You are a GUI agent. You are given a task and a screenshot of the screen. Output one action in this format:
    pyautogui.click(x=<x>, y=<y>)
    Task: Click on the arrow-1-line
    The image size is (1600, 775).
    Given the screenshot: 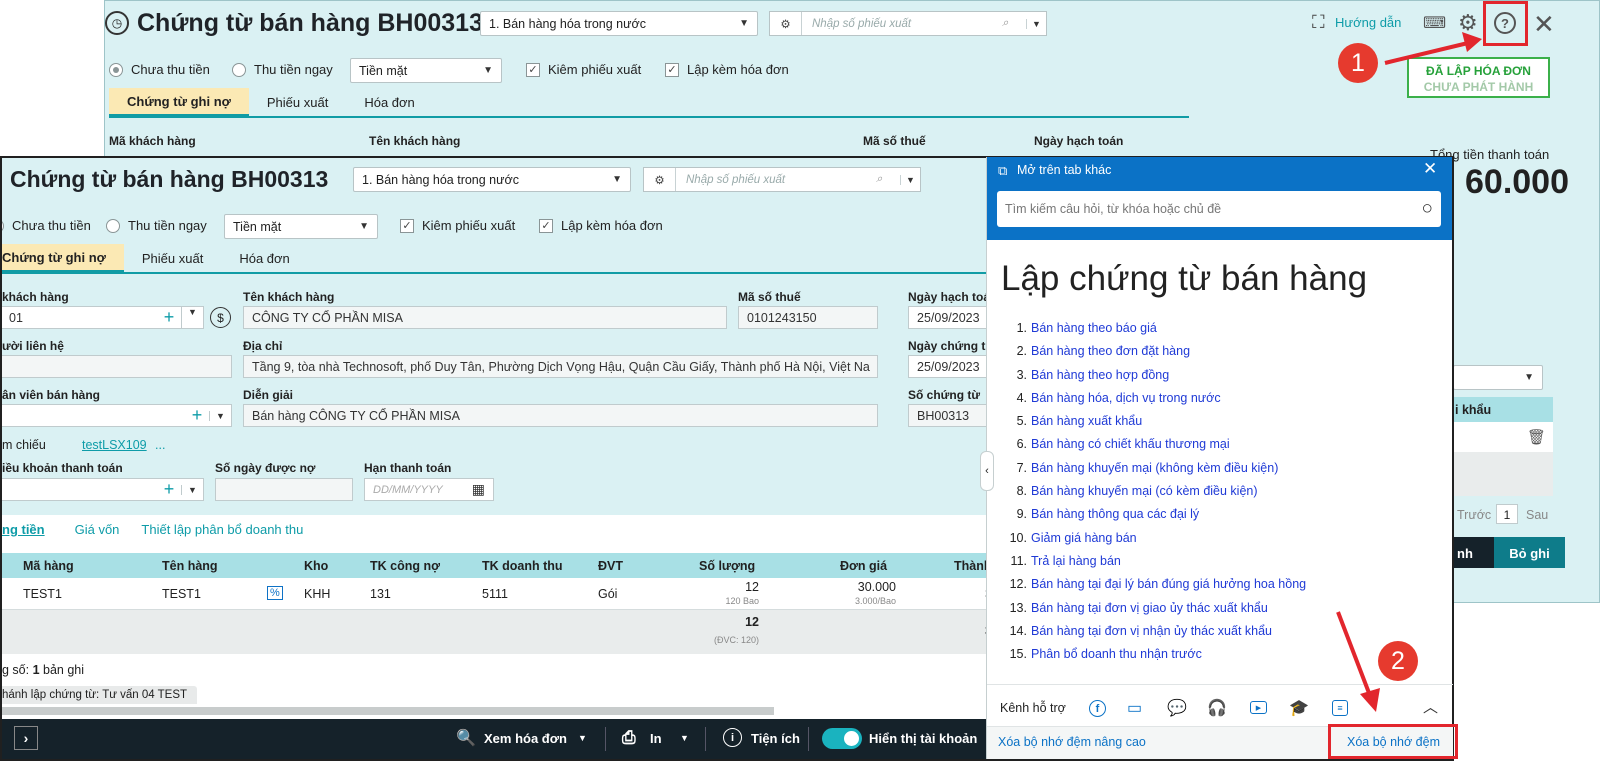 What is the action you would take?
    pyautogui.click(x=1426, y=53)
    